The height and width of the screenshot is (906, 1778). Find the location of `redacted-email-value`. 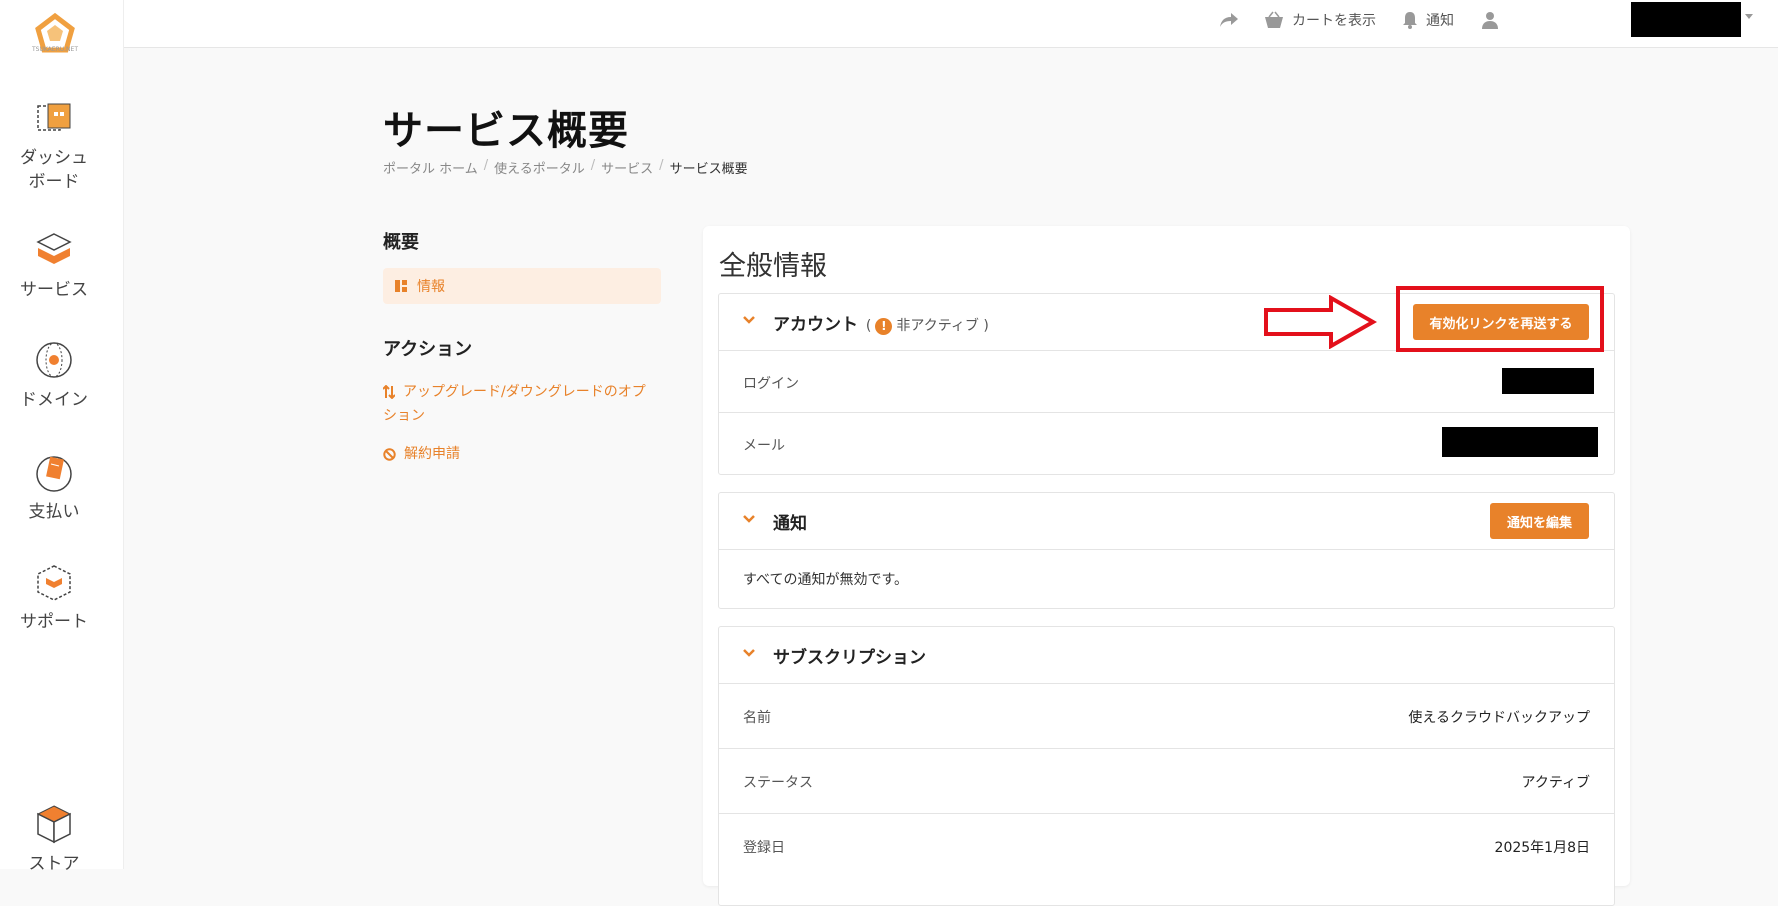

redacted-email-value is located at coordinates (1520, 442).